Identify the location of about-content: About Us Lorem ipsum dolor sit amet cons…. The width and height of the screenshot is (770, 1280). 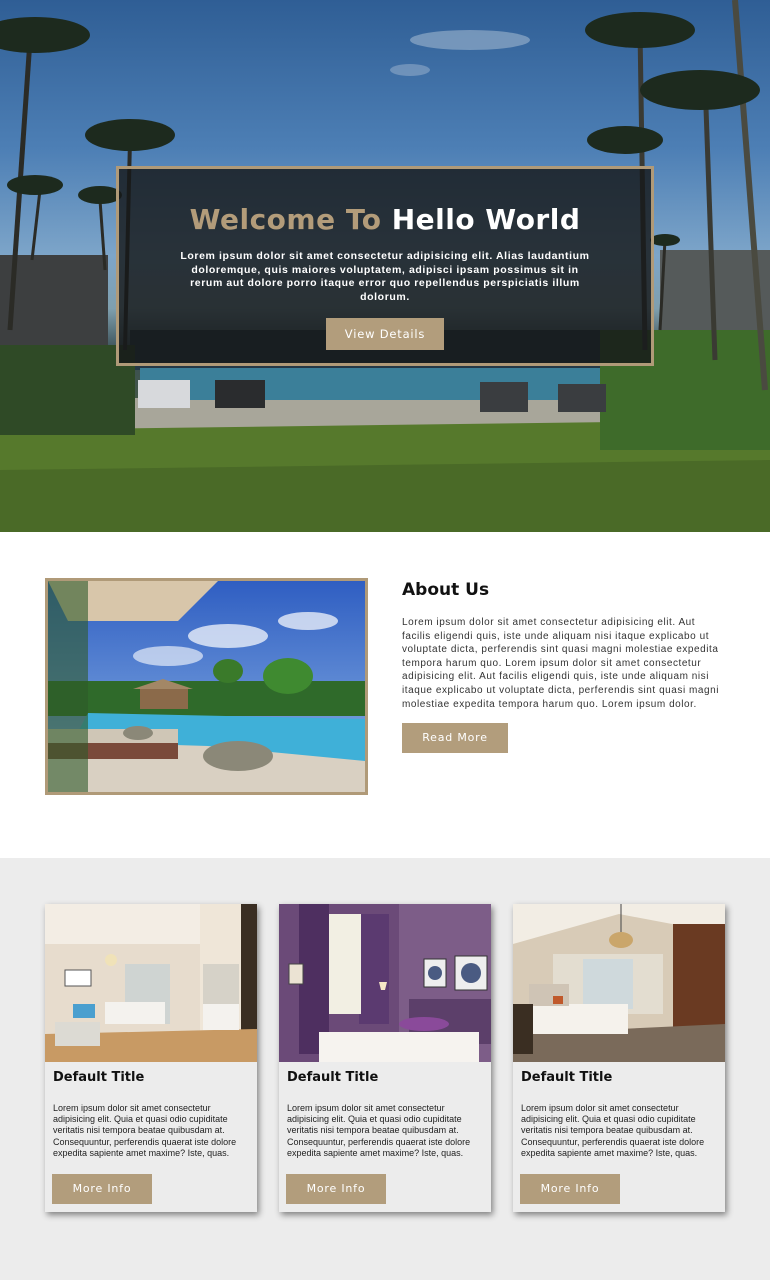
(563, 667).